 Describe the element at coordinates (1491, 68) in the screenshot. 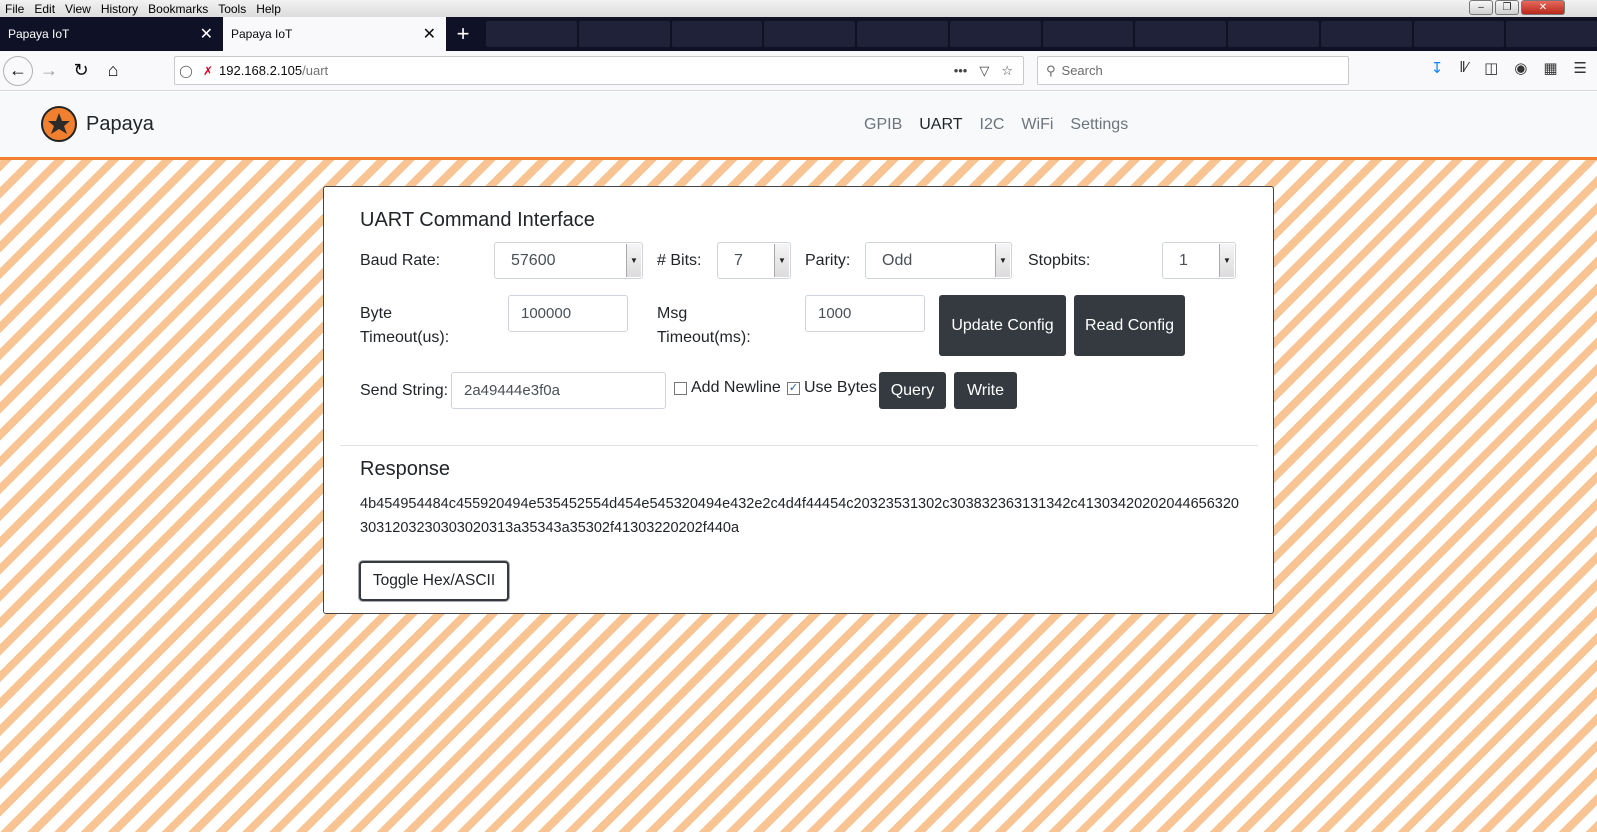

I see `sidebar-icon: ◫` at that location.